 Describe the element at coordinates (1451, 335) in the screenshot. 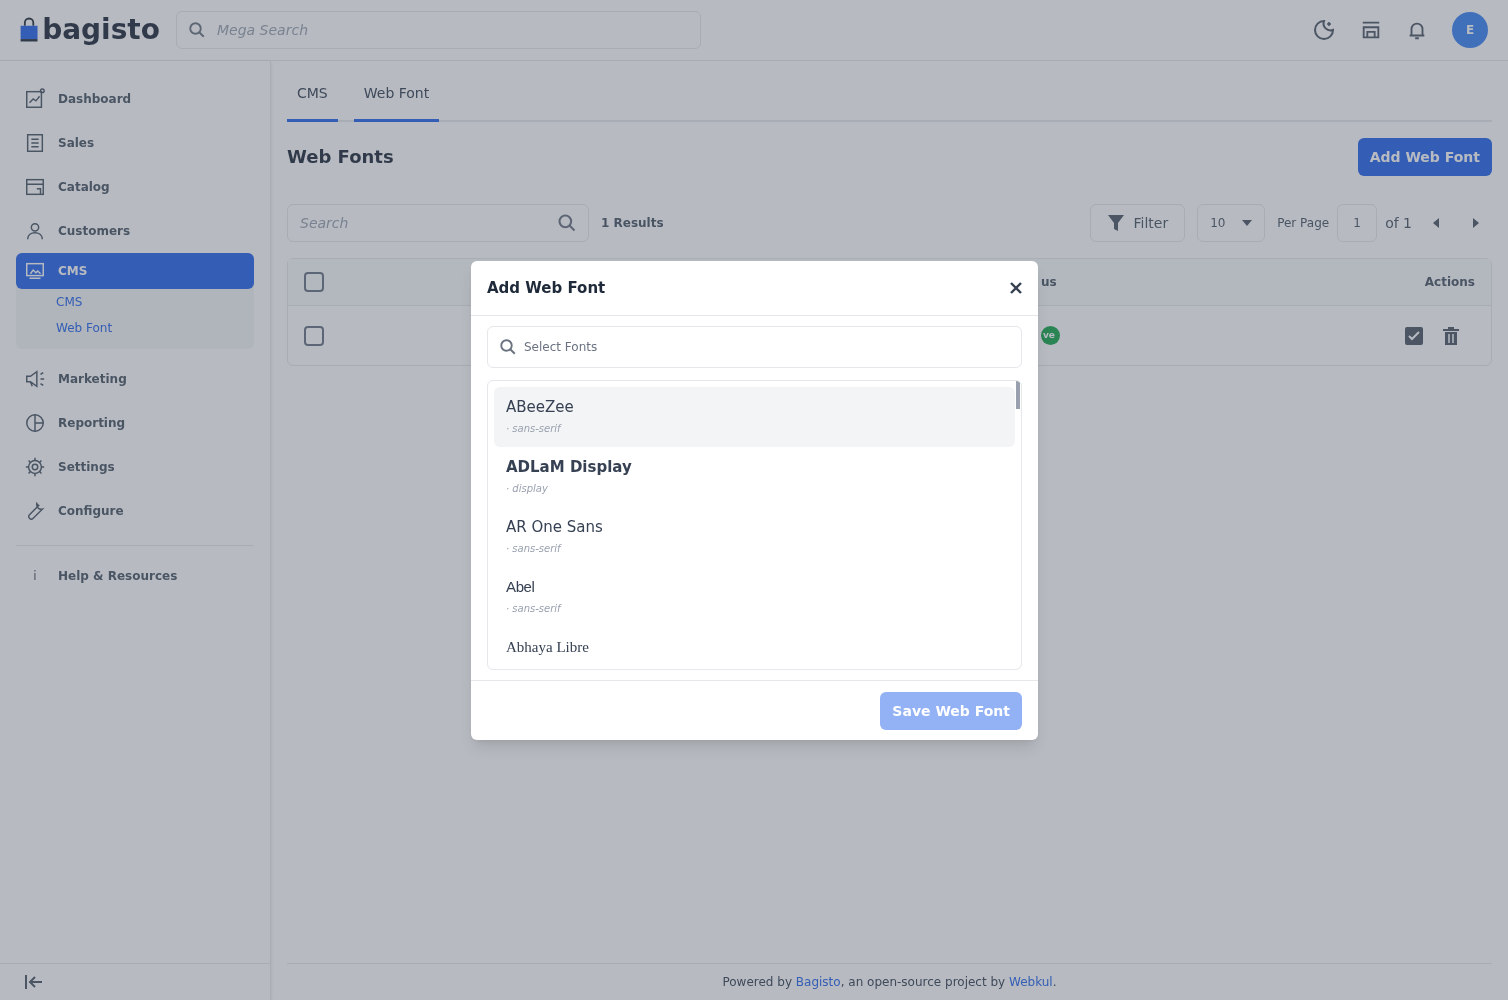

I see `trash-icon` at that location.